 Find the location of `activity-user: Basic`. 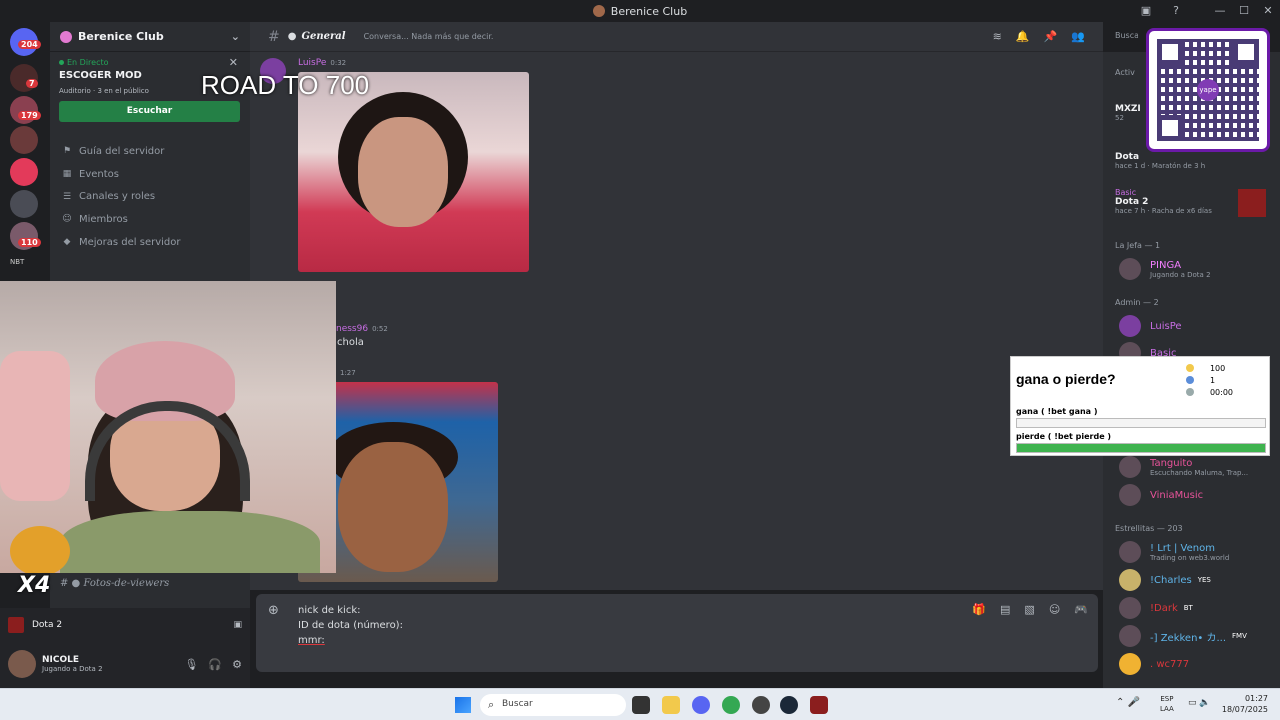

activity-user: Basic is located at coordinates (1126, 192).